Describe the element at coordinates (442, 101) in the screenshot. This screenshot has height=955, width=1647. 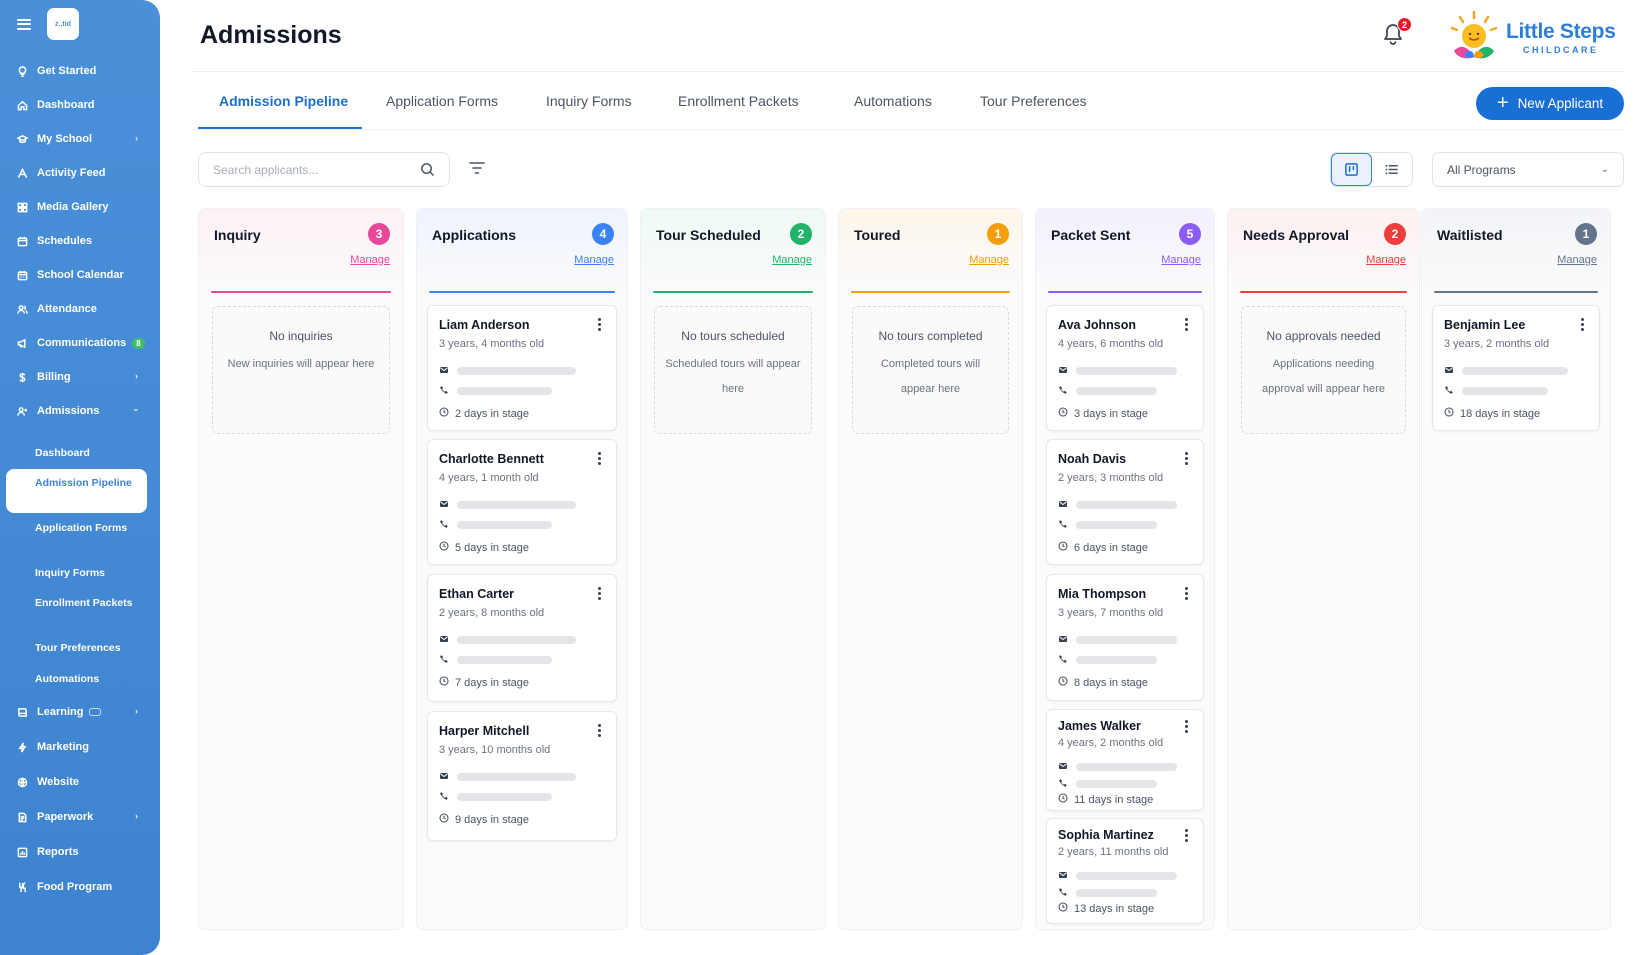
I see `tab-application-forms: Application Forms` at that location.